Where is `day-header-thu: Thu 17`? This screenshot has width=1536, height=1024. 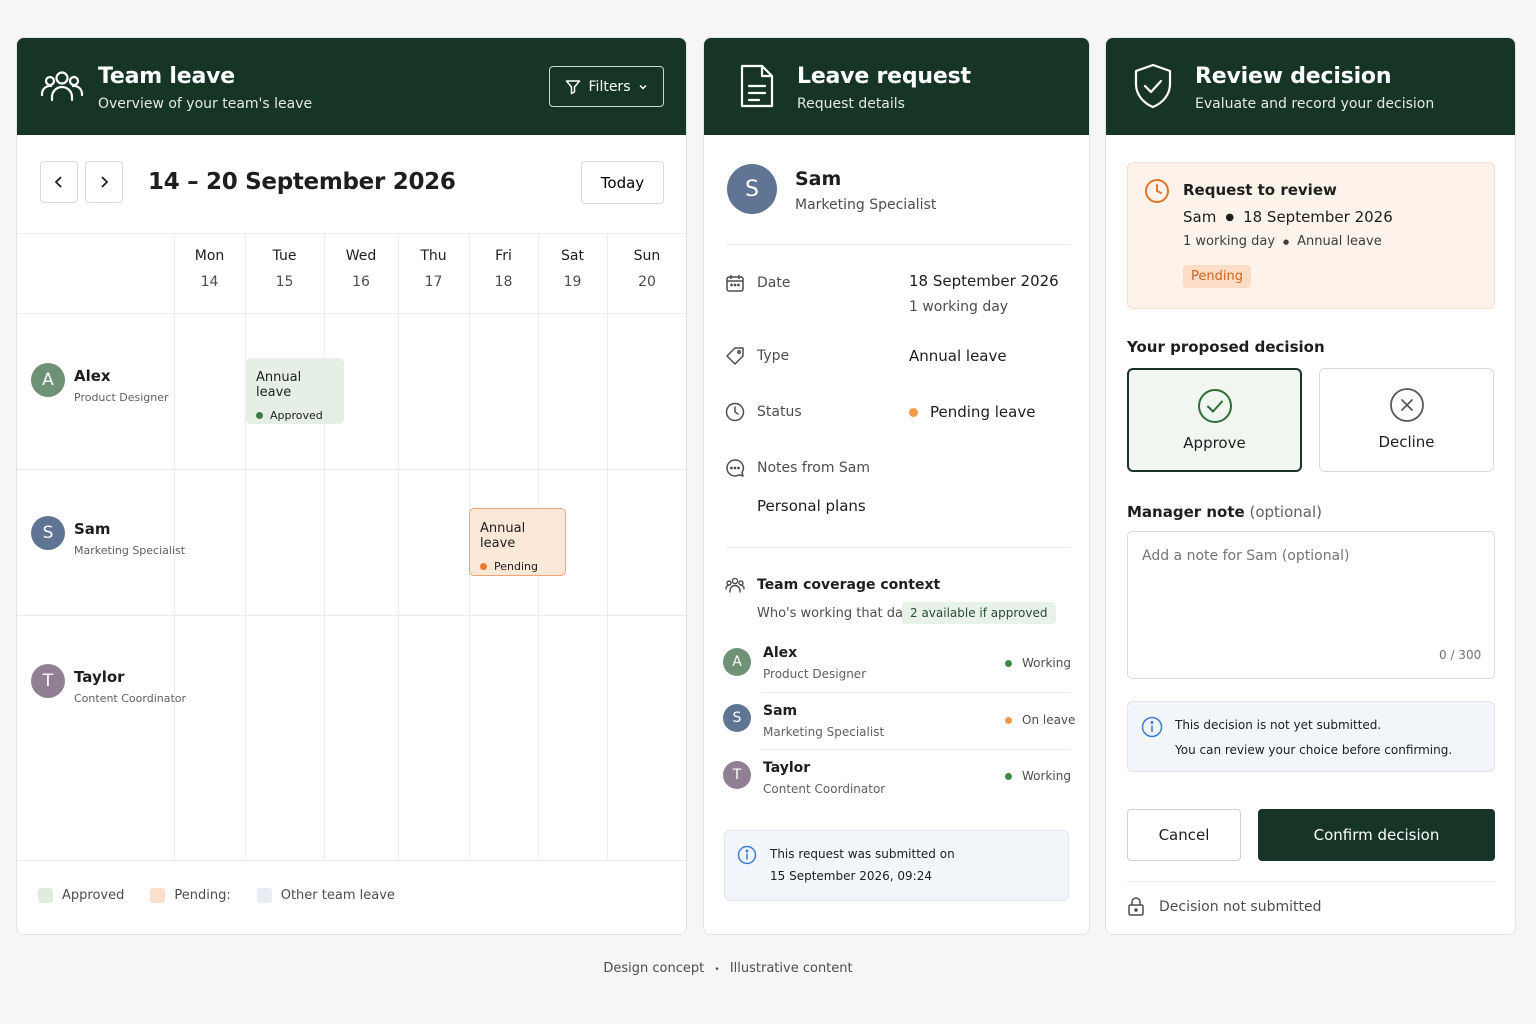 day-header-thu: Thu 17 is located at coordinates (433, 269).